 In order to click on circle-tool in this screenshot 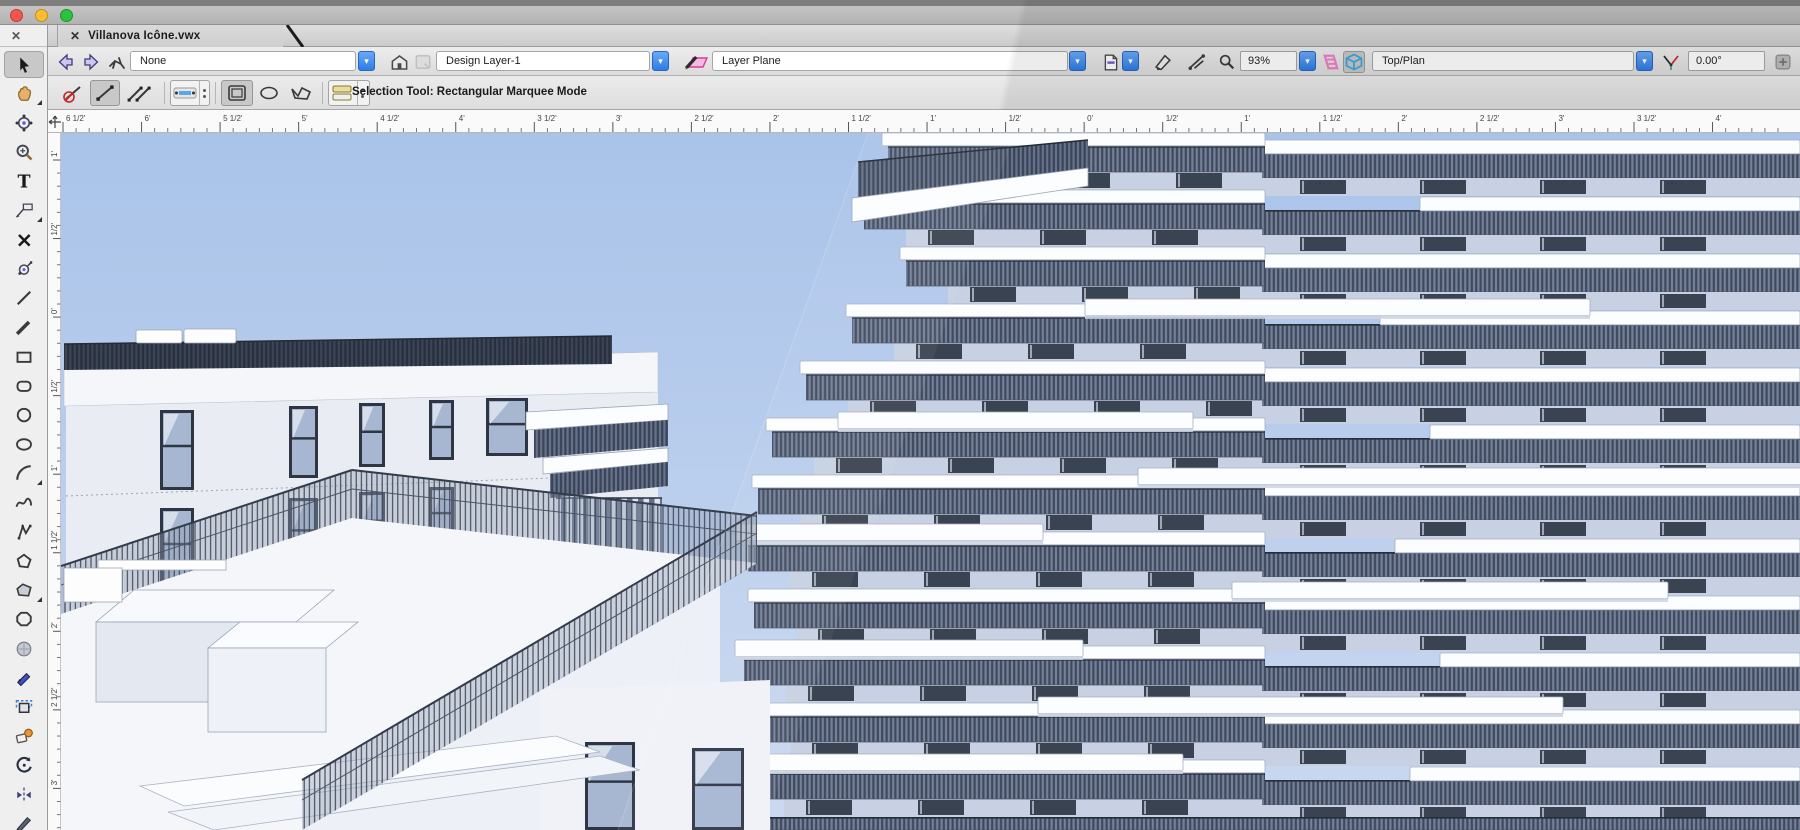, I will do `click(24, 414)`.